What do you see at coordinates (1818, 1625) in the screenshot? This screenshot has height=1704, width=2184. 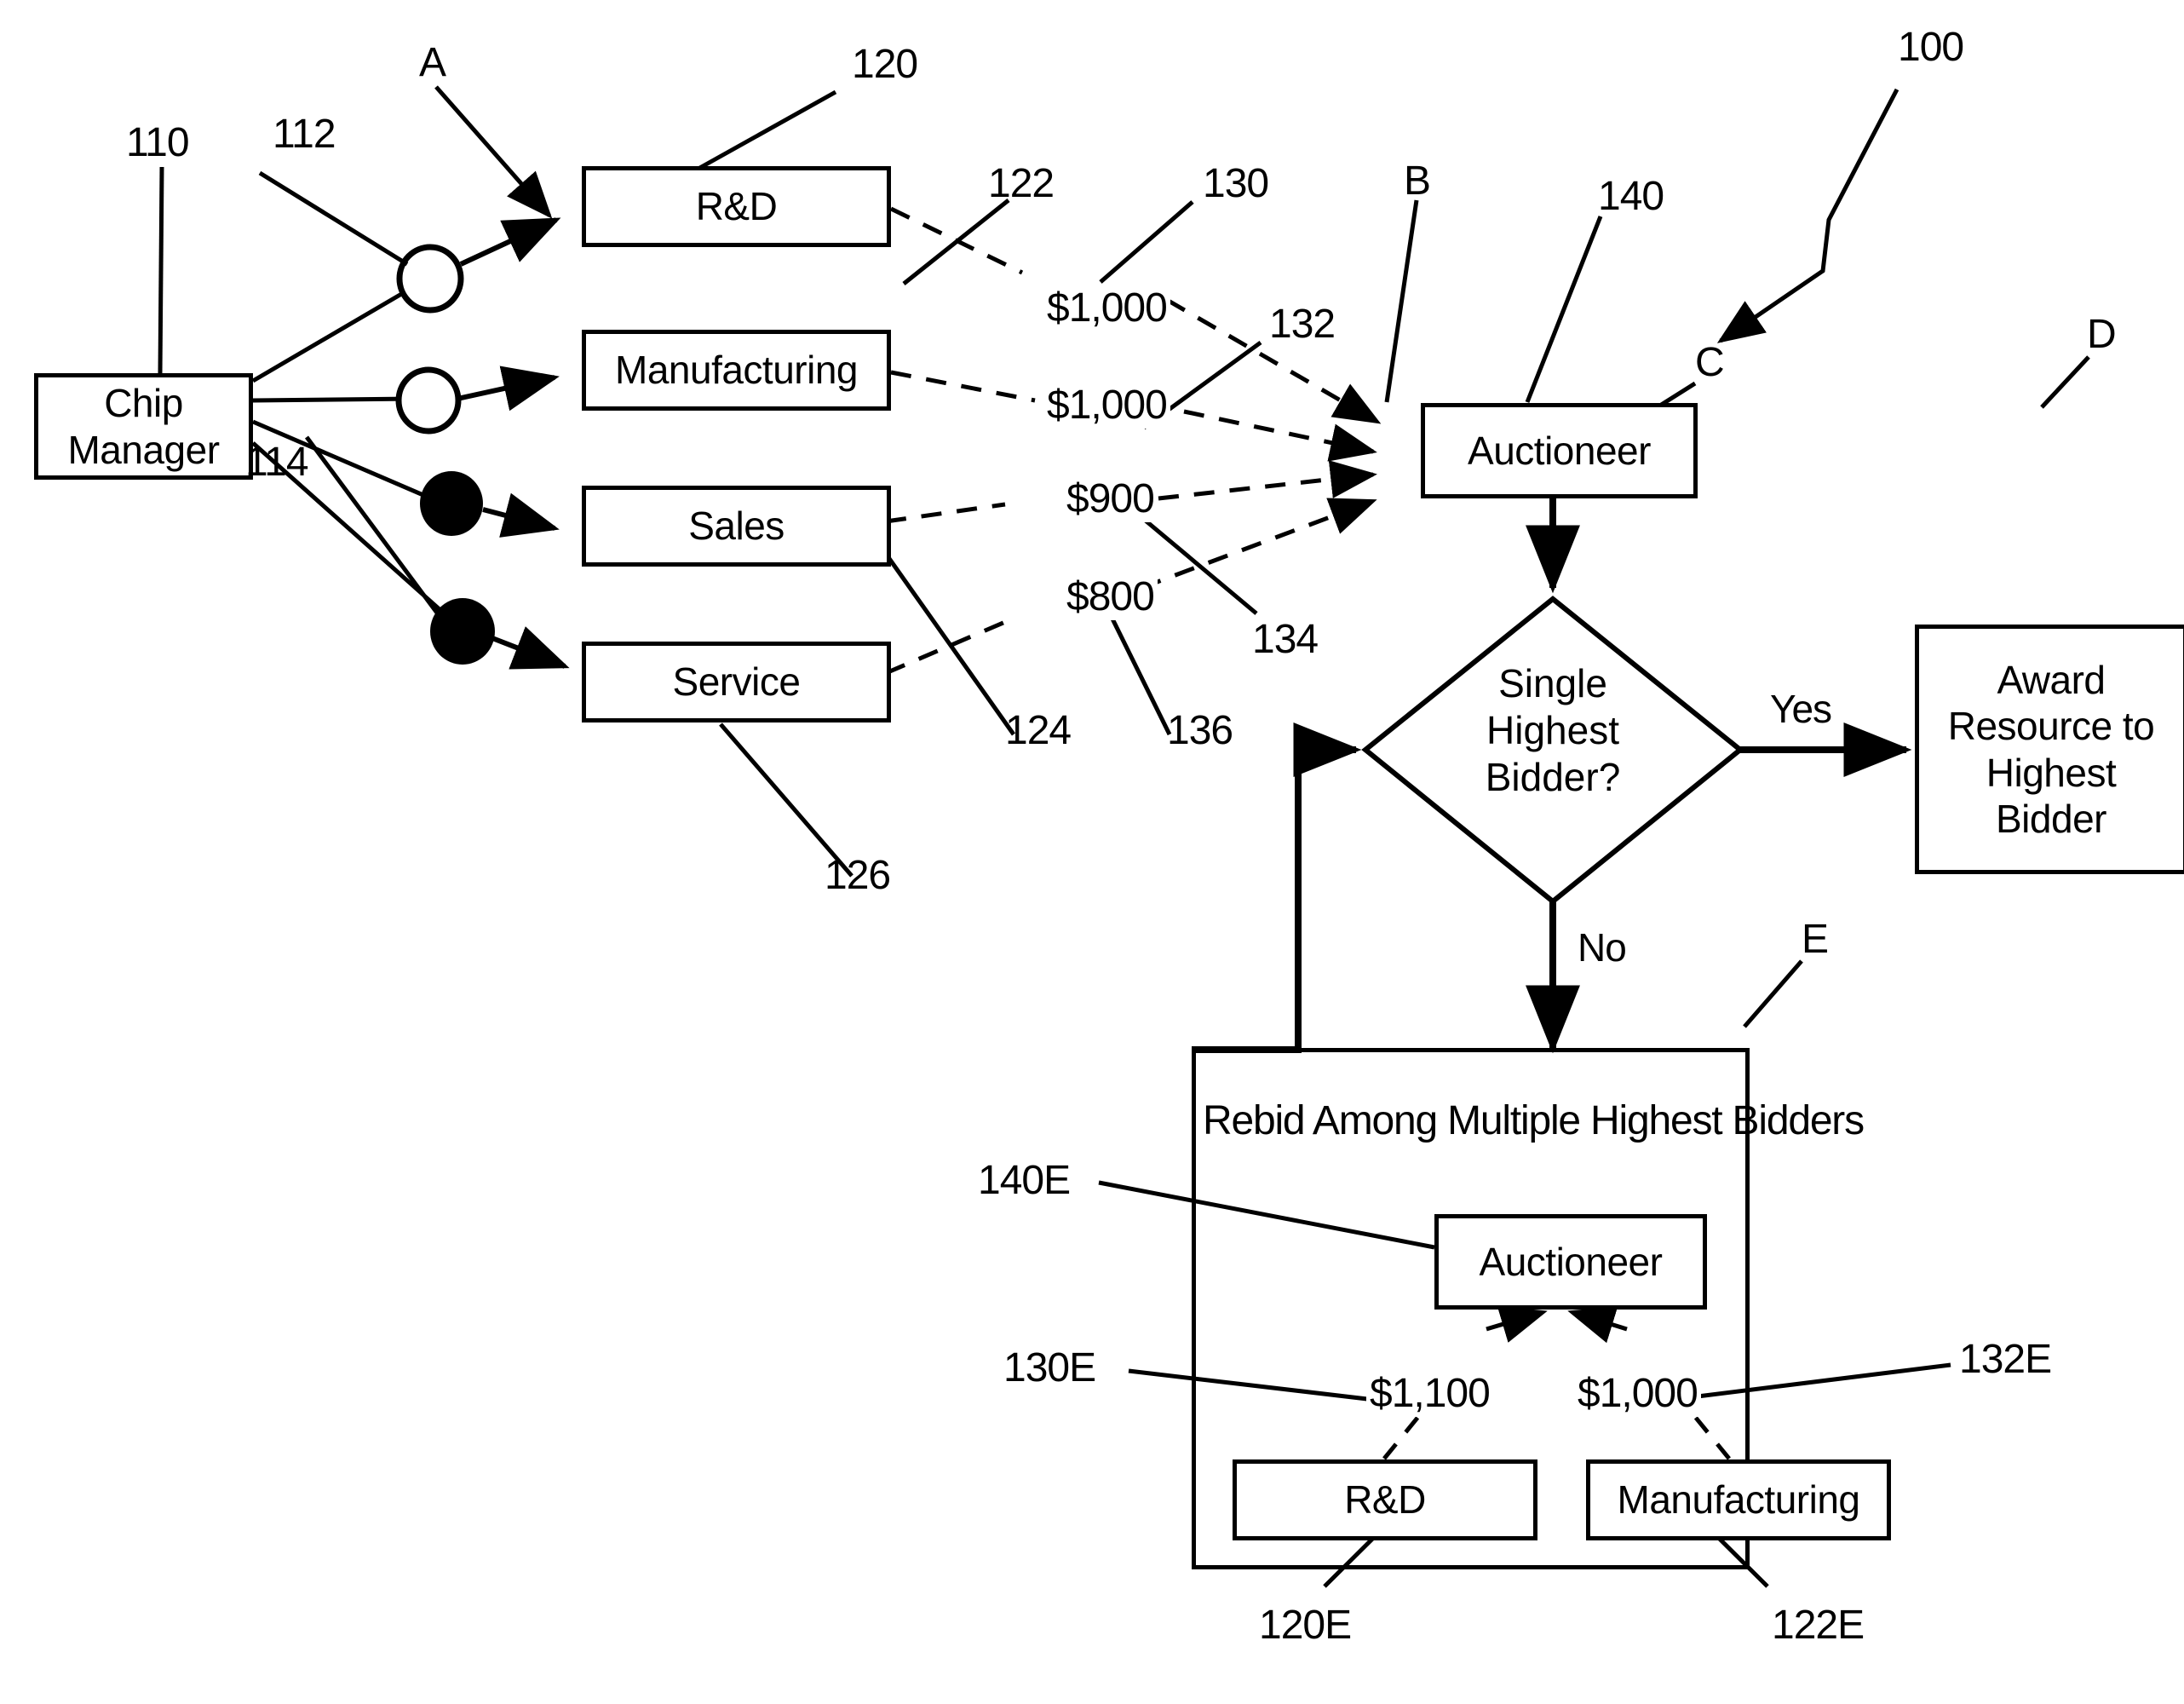 I see `ref-122E: 122E` at bounding box center [1818, 1625].